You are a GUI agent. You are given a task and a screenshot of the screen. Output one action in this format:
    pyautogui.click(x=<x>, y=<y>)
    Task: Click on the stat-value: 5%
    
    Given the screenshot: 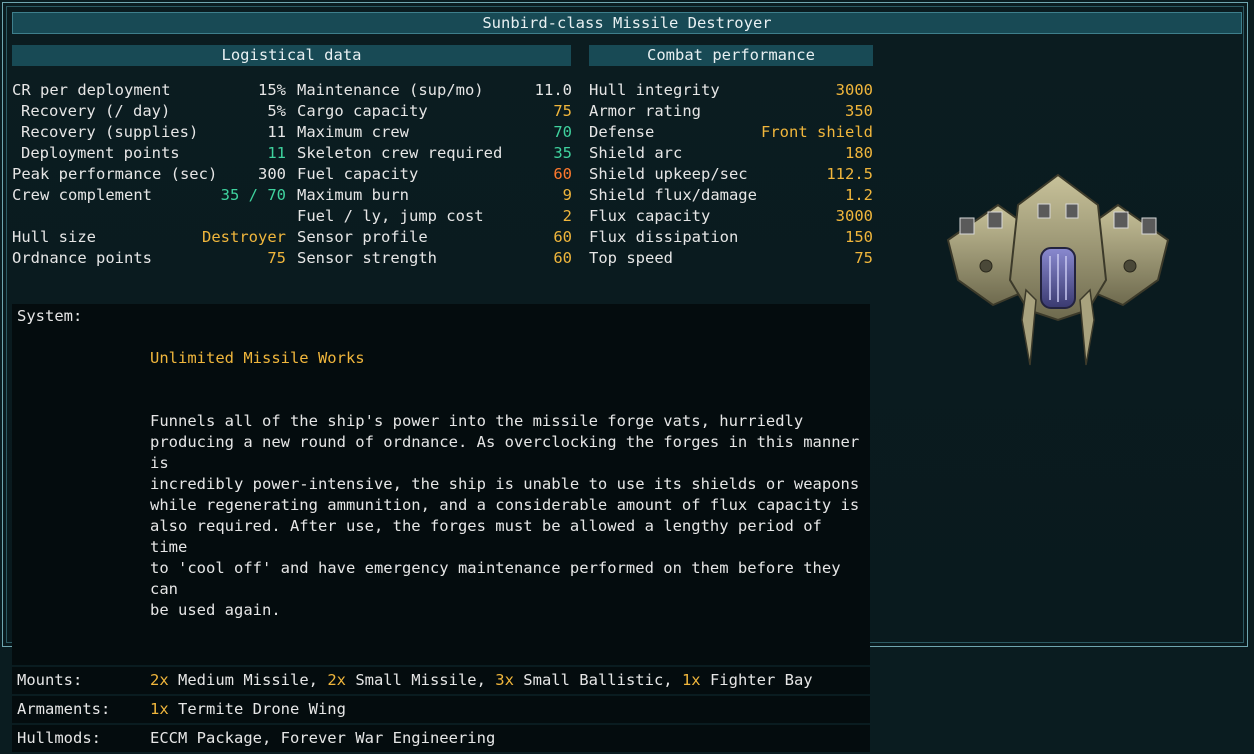 What is the action you would take?
    pyautogui.click(x=276, y=111)
    